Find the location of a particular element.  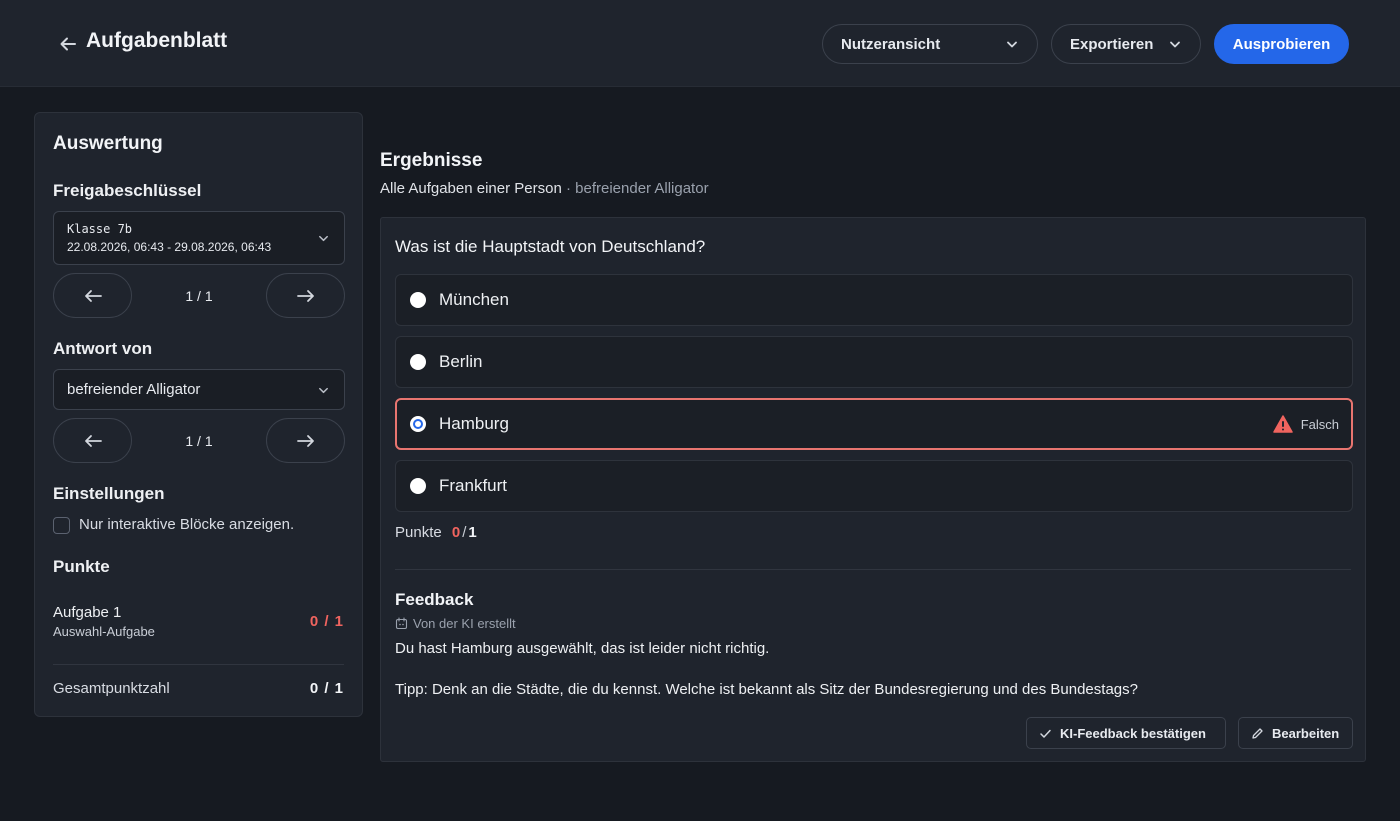

results-title: Ergebnisse is located at coordinates (431, 160).